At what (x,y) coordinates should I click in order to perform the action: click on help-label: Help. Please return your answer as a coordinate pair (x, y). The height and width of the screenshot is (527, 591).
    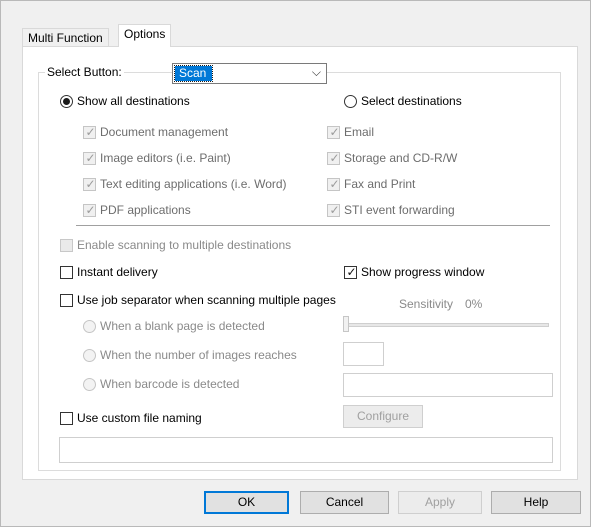
    Looking at the image, I should click on (536, 502).